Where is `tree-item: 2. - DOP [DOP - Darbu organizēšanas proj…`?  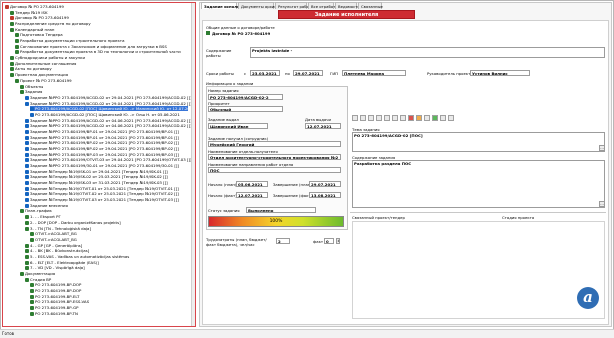
tree-item: 2. - DOP [DOP - Darbu organizēšanas proj… is located at coordinates (73, 222).